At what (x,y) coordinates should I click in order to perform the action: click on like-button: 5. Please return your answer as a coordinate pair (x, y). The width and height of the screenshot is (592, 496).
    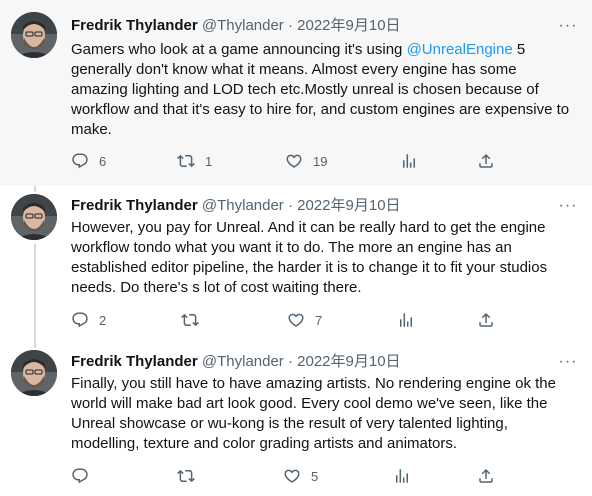
    Looking at the image, I should click on (300, 476).